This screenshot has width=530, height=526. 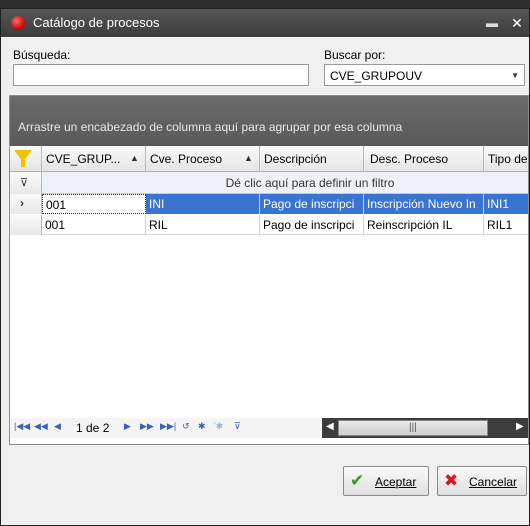 I want to click on first-page-icon: |◀◀, so click(x=22, y=426).